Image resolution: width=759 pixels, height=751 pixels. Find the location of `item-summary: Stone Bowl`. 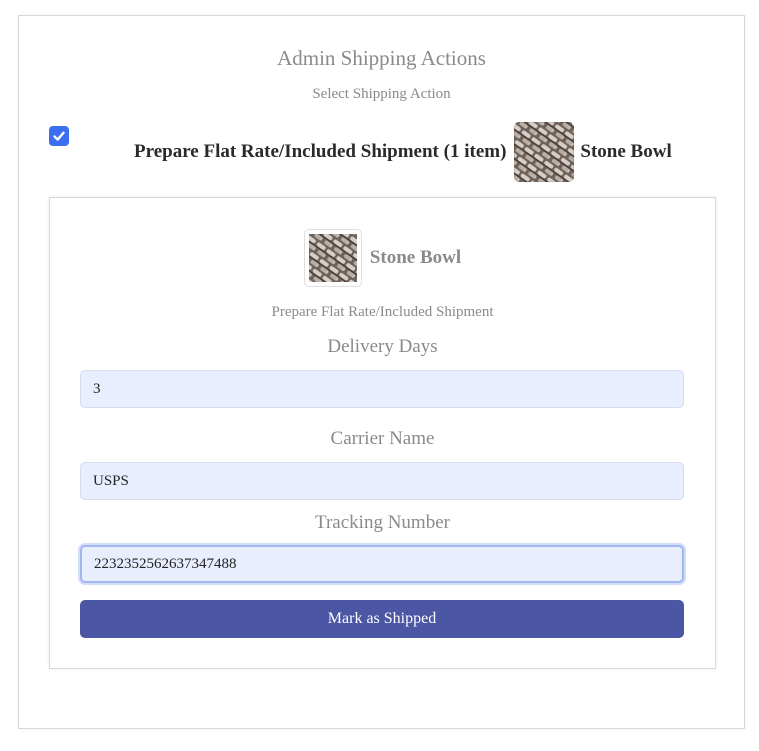

item-summary: Stone Bowl is located at coordinates (382, 258).